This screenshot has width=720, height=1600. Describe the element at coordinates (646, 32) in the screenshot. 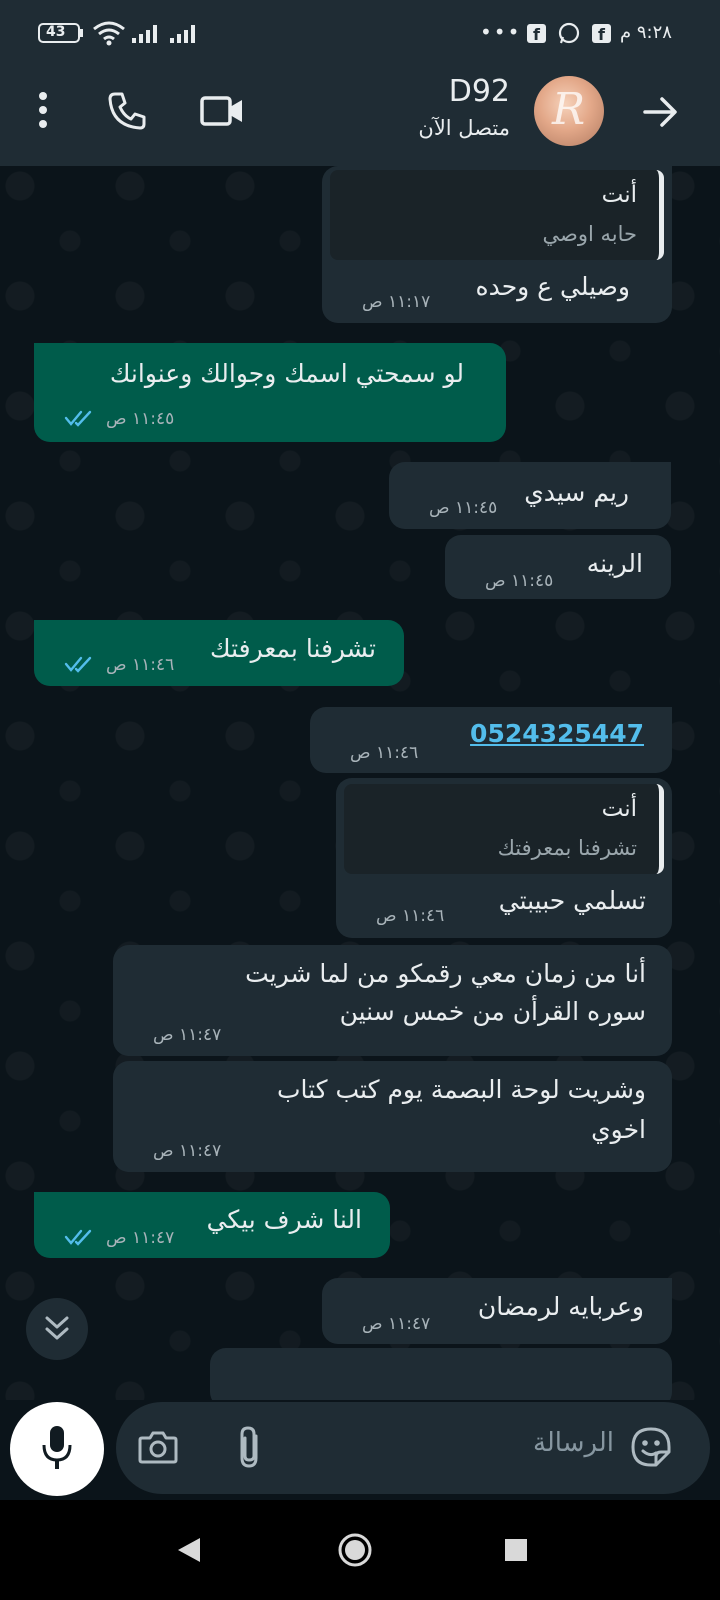

I see `clock: ٩:٢٨ م` at that location.